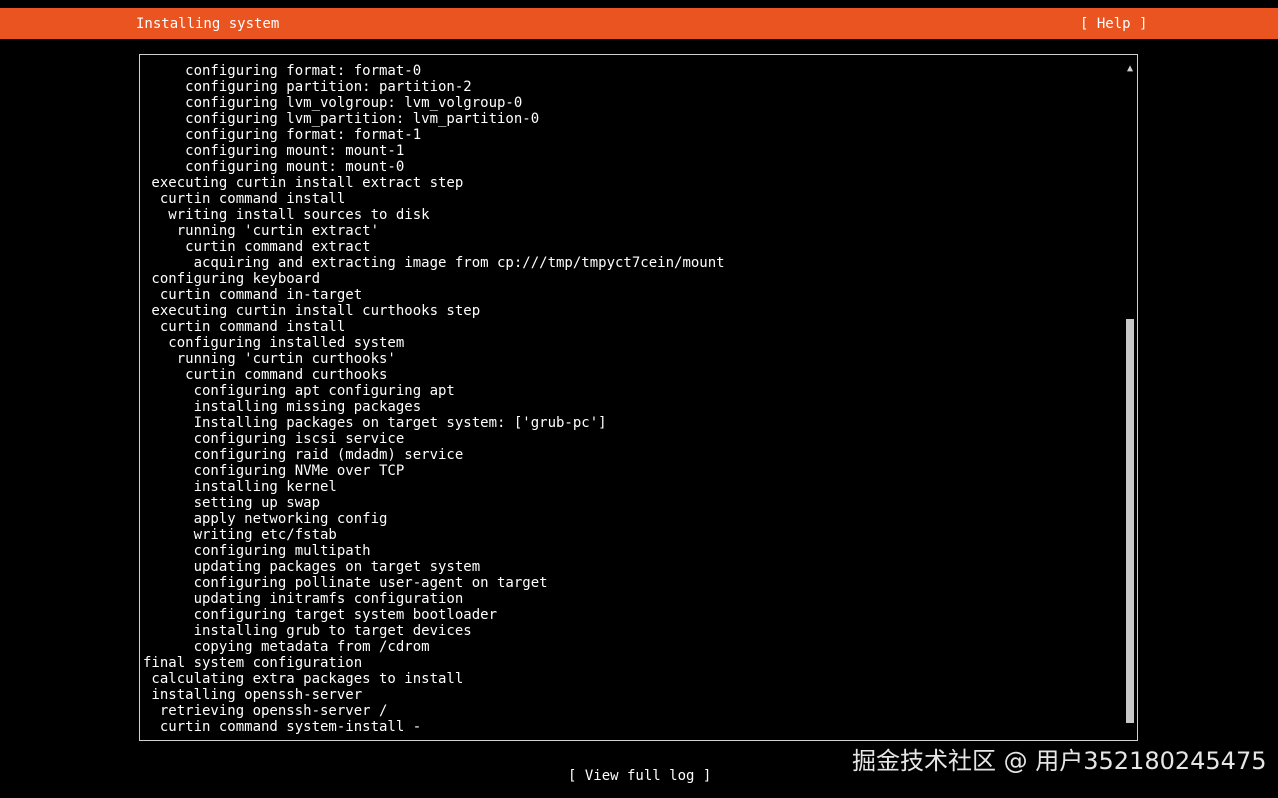 This screenshot has height=798, width=1278. I want to click on log-line: curtin command curthooks, so click(265, 375).